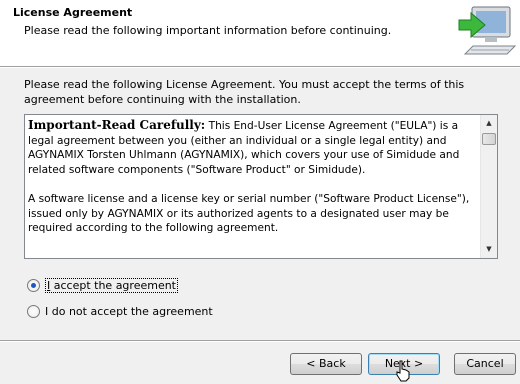 Image resolution: width=520 pixels, height=384 pixels. Describe the element at coordinates (33, 311) in the screenshot. I see `decline-radio` at that location.